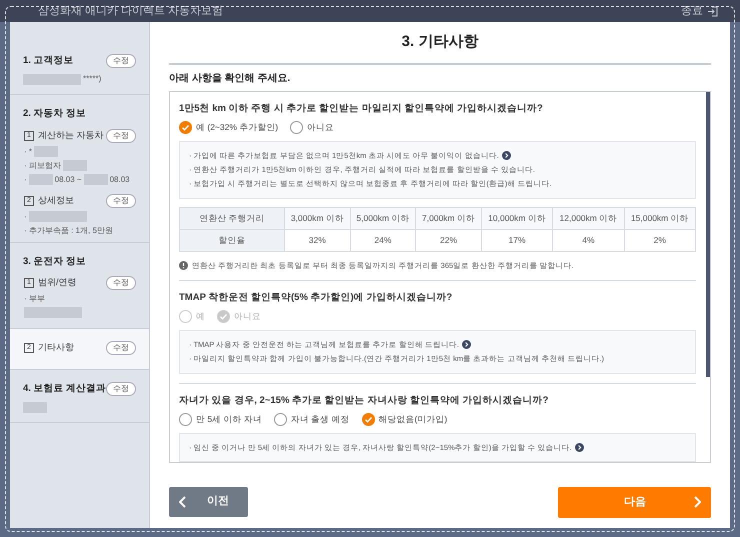 This screenshot has width=740, height=537. I want to click on radio-option: 아니요, so click(312, 127).